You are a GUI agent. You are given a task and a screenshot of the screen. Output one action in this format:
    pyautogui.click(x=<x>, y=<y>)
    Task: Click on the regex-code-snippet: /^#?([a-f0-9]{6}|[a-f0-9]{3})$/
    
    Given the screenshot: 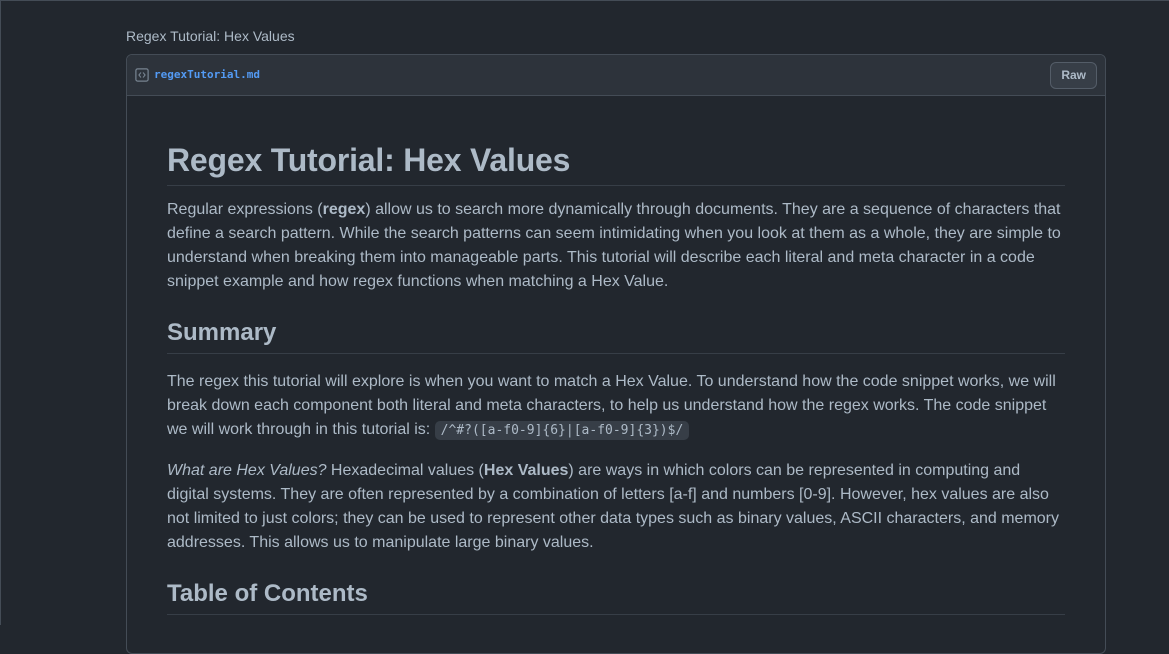 What is the action you would take?
    pyautogui.click(x=562, y=430)
    